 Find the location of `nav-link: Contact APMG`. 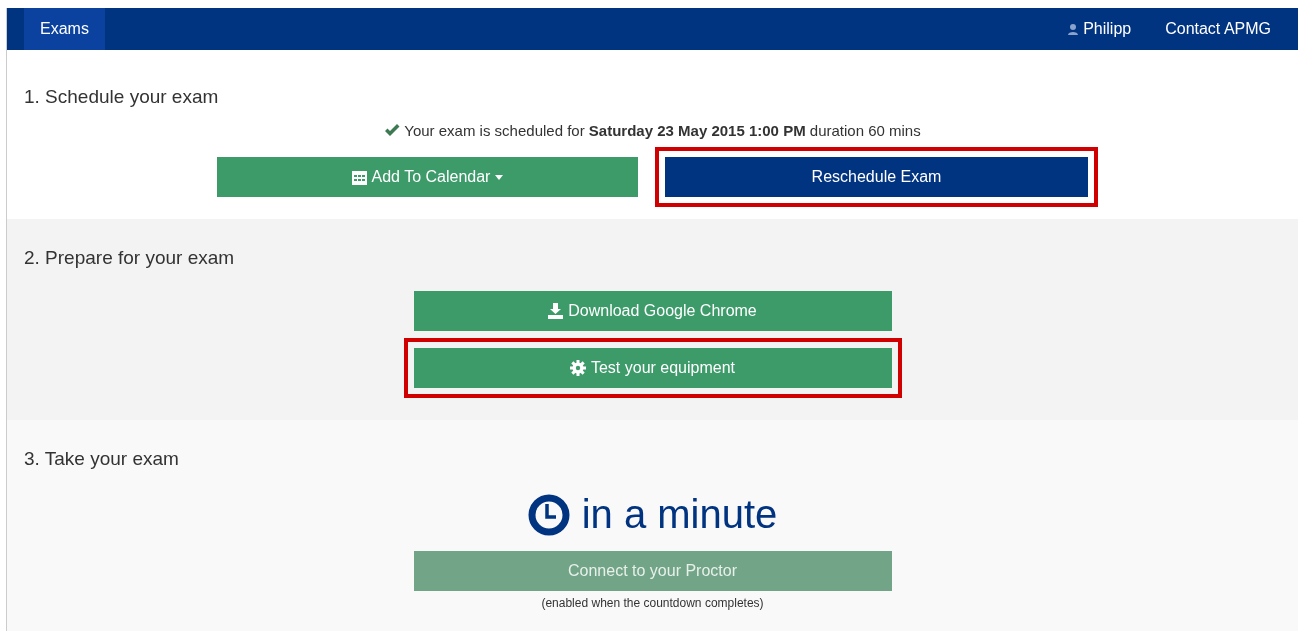

nav-link: Contact APMG is located at coordinates (1218, 29).